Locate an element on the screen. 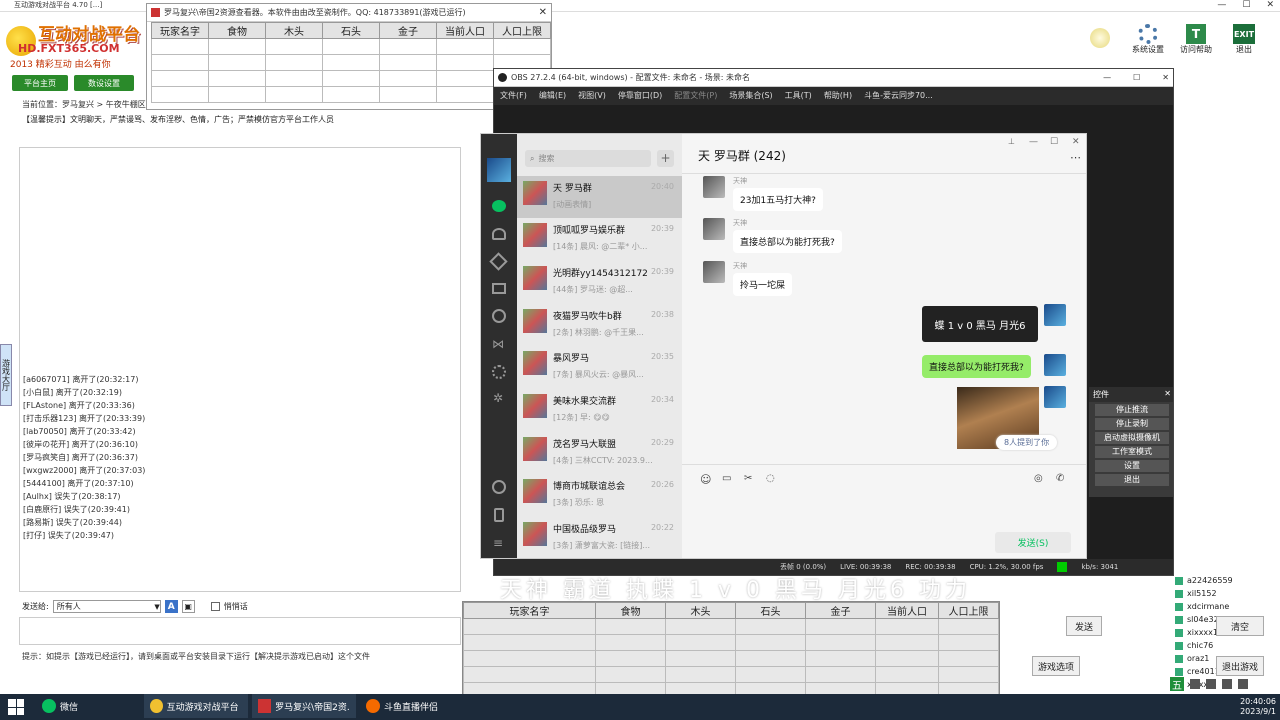 This screenshot has width=1280, height=720. chat-list-item: 顶呱呱罗马娱乐群 [14条] 晨风: @二辈* 小... 20:39 is located at coordinates (599, 239).